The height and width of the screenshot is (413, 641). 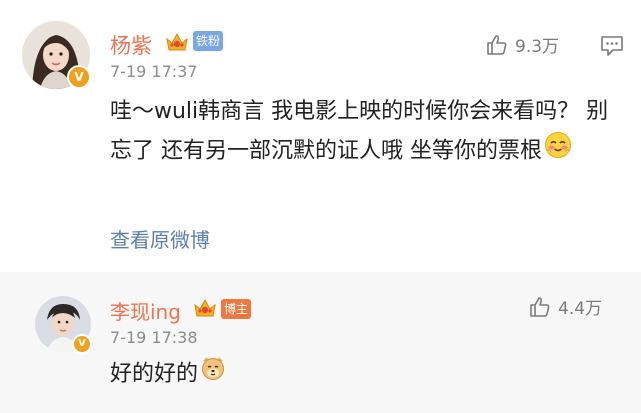 I want to click on dog-emoji, so click(x=213, y=374).